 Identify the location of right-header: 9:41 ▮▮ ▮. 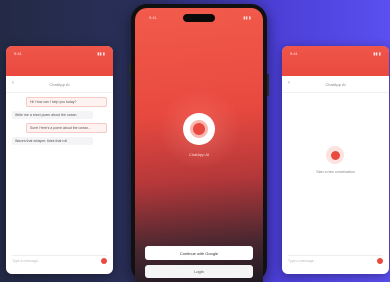
(335, 61).